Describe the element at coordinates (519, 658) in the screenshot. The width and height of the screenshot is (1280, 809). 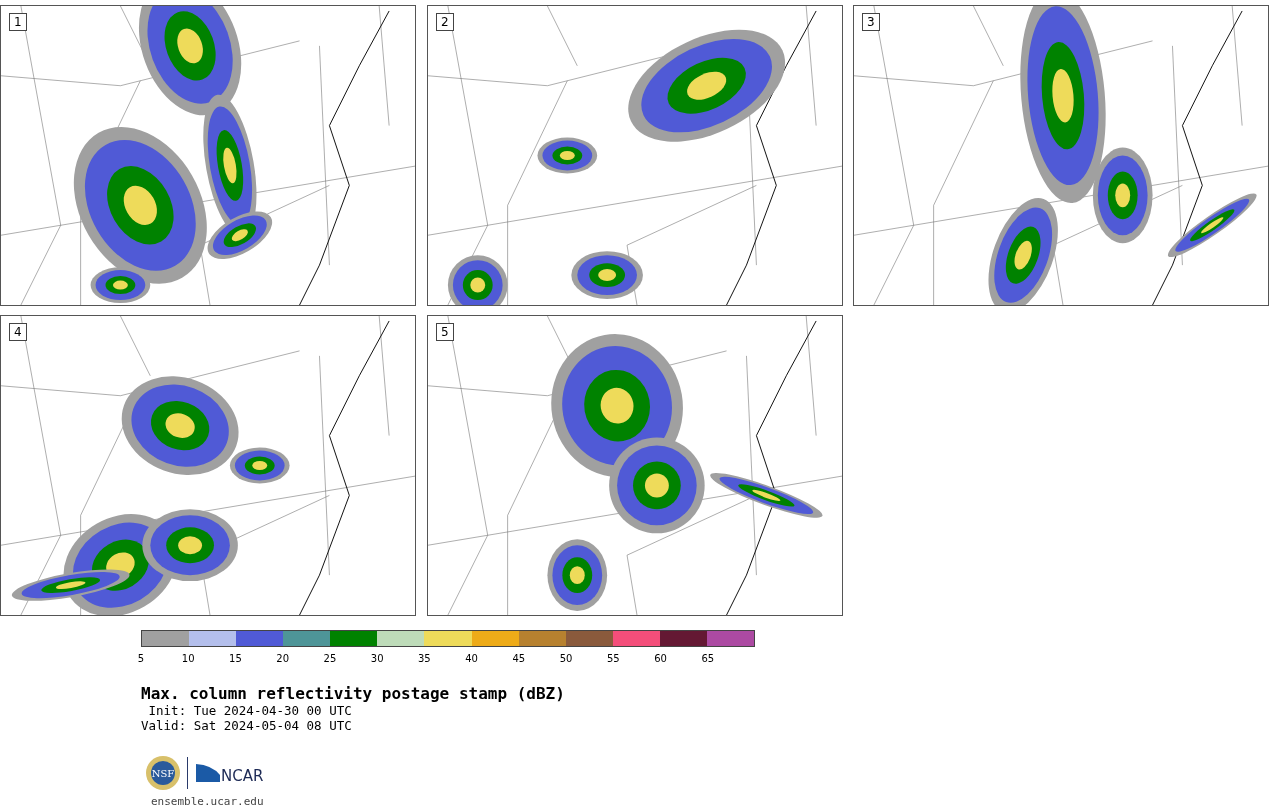
I see `tick-label: 45` at that location.